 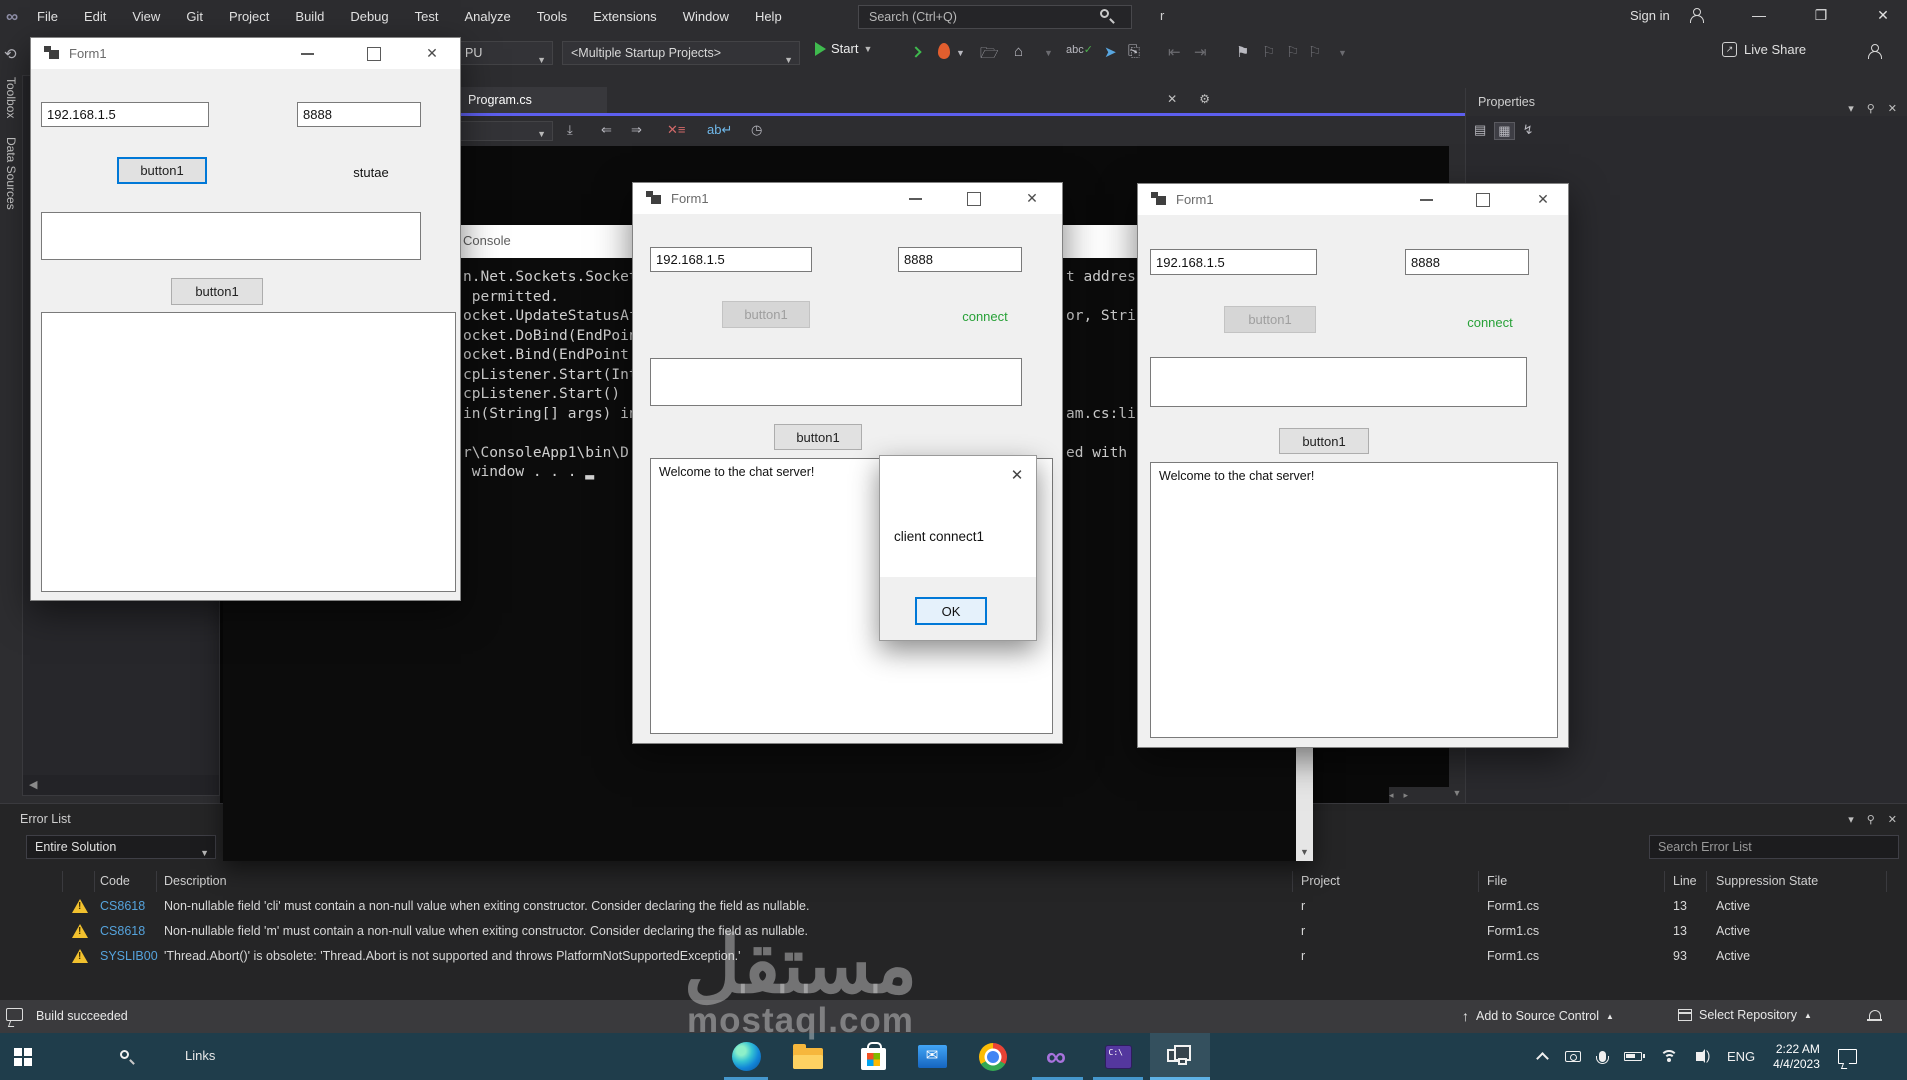 What do you see at coordinates (1504, 131) in the screenshot?
I see `alphabetical-icon: ▦` at bounding box center [1504, 131].